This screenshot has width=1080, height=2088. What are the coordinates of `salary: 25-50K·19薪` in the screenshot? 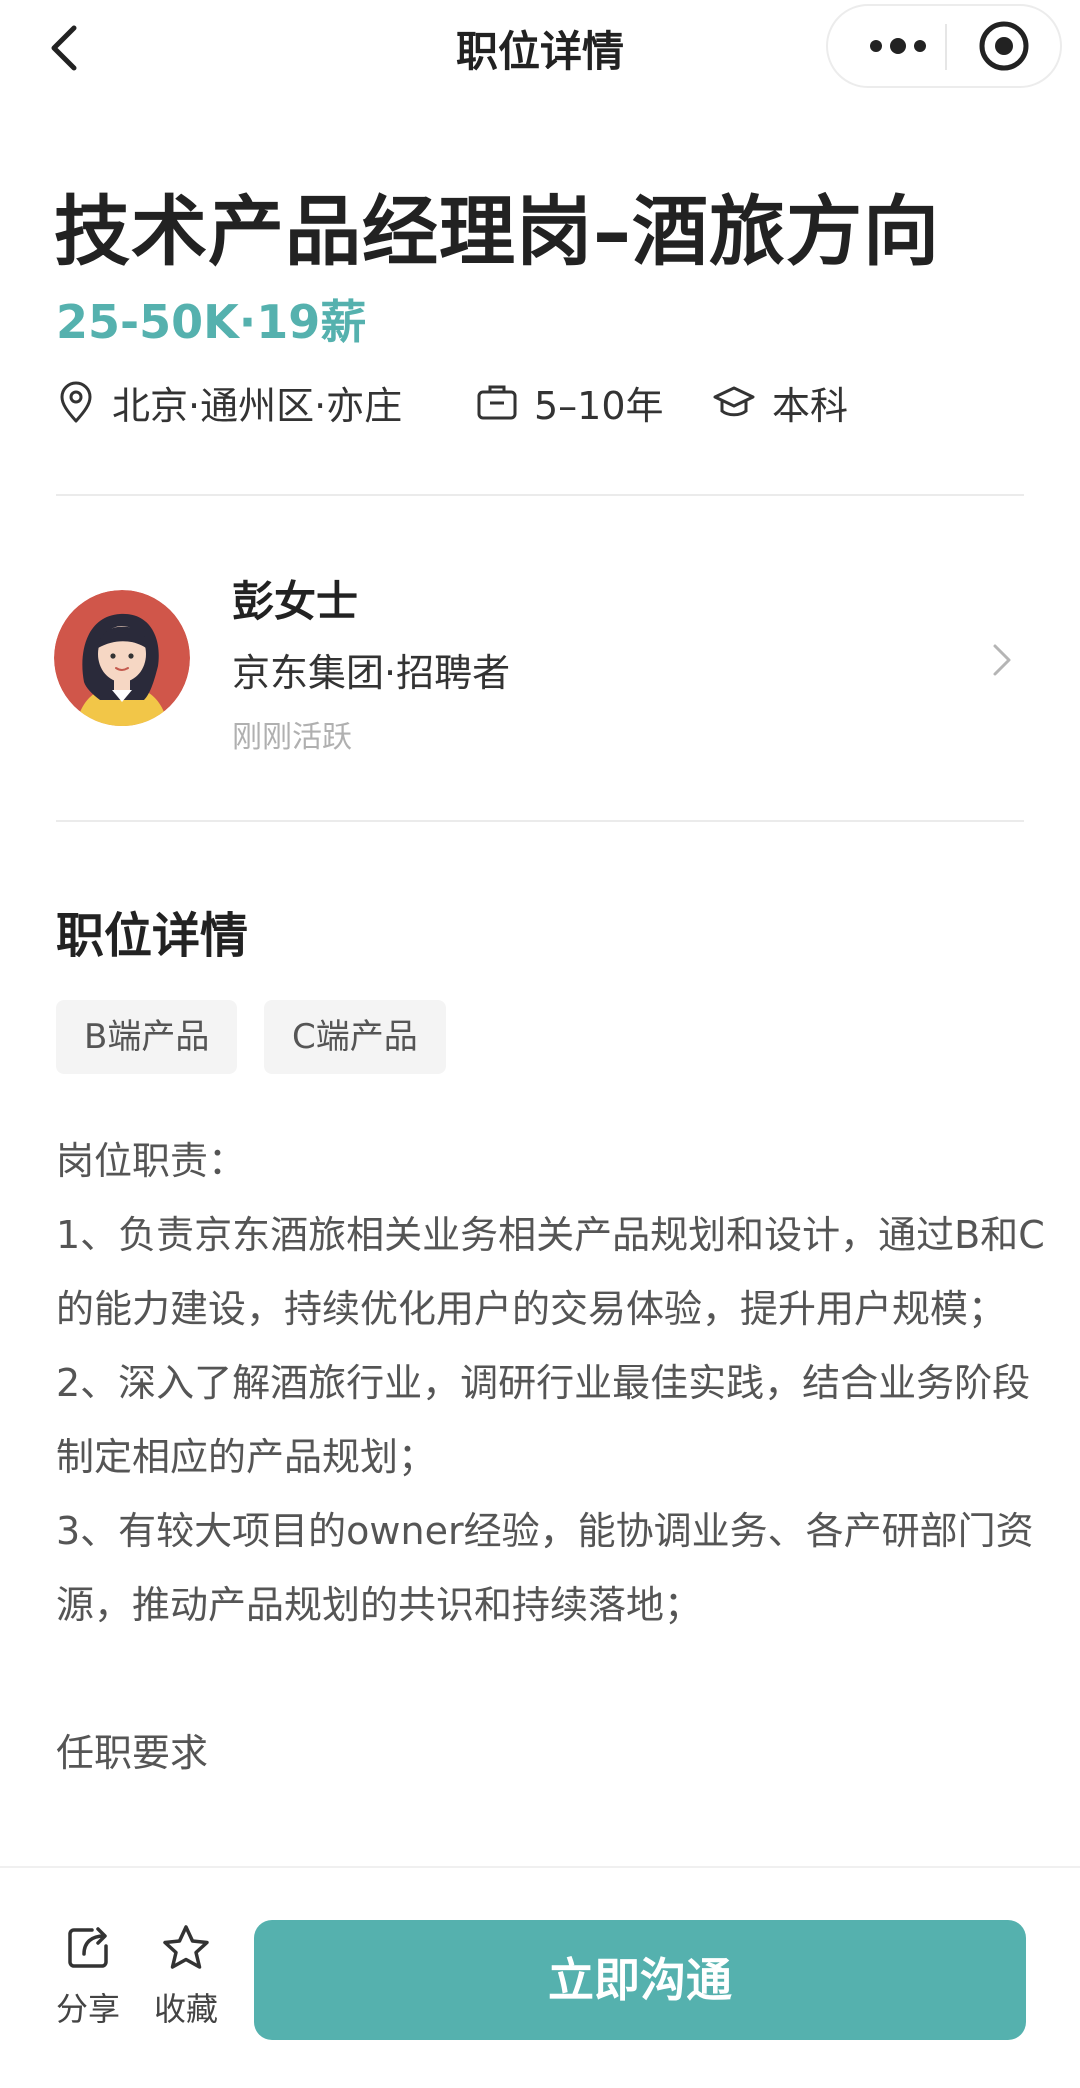 It's located at (211, 322).